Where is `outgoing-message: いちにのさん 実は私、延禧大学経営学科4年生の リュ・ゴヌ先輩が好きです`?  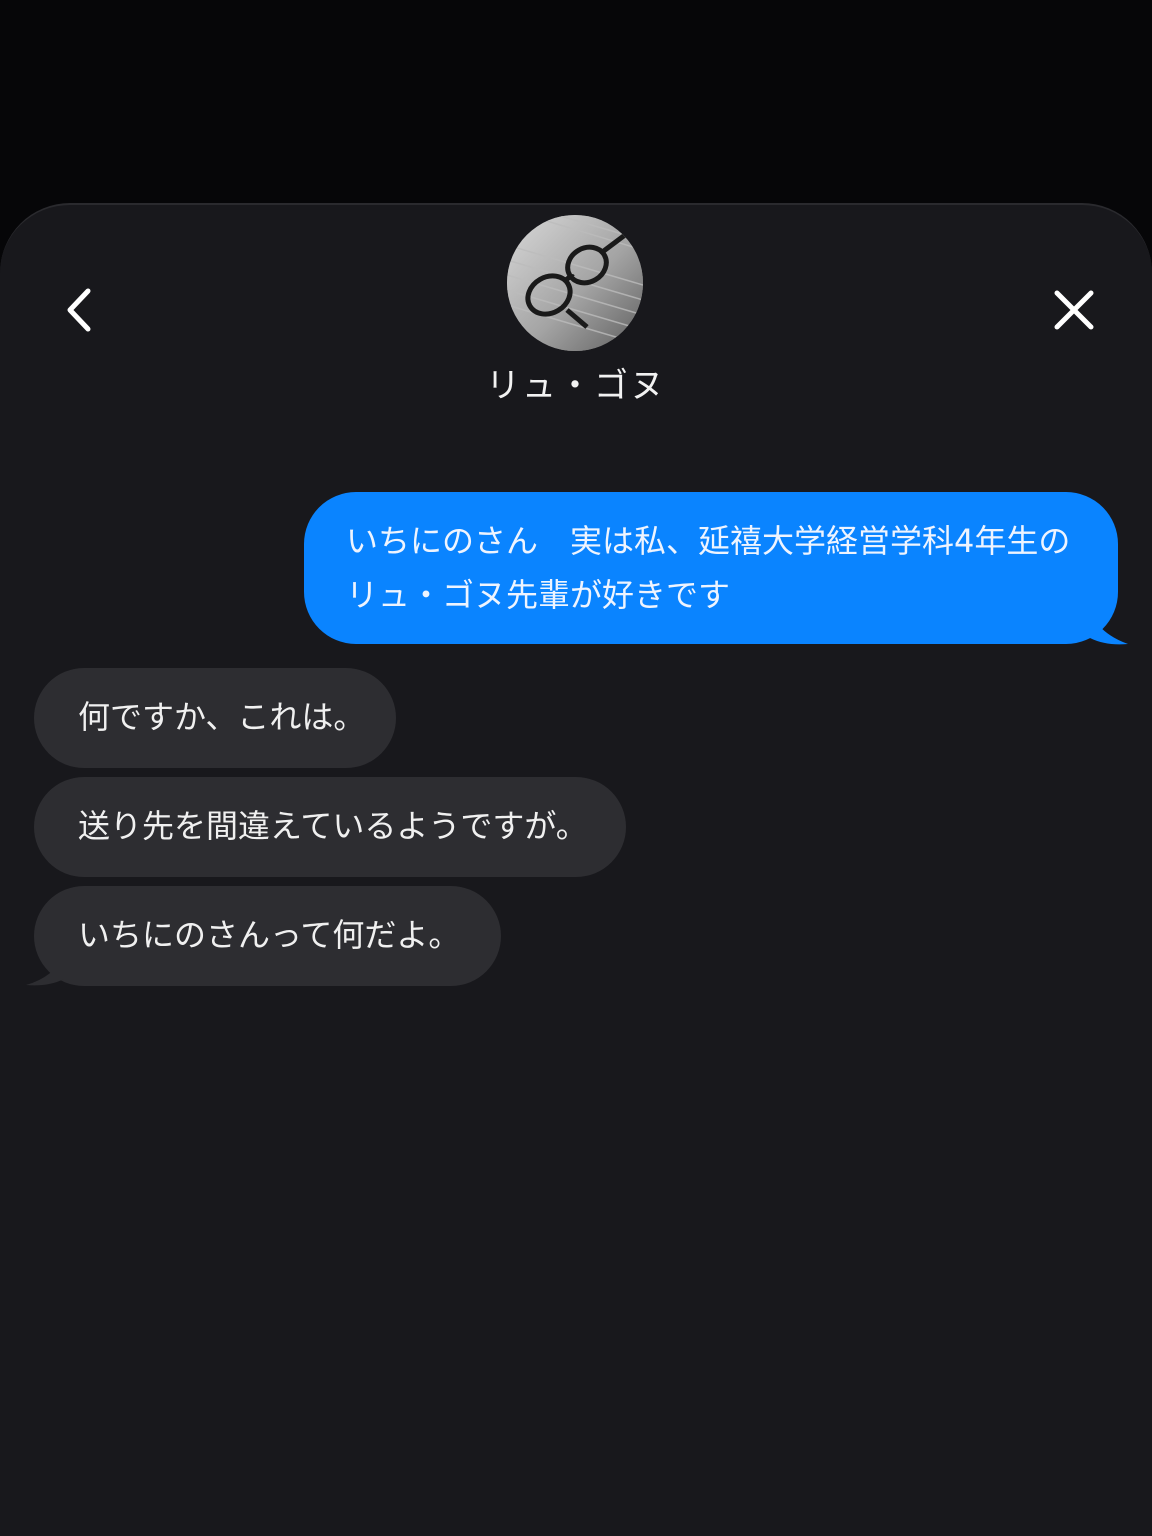 outgoing-message: いちにのさん 実は私、延禧大学経営学科4年生の リュ・ゴヌ先輩が好きです is located at coordinates (711, 568).